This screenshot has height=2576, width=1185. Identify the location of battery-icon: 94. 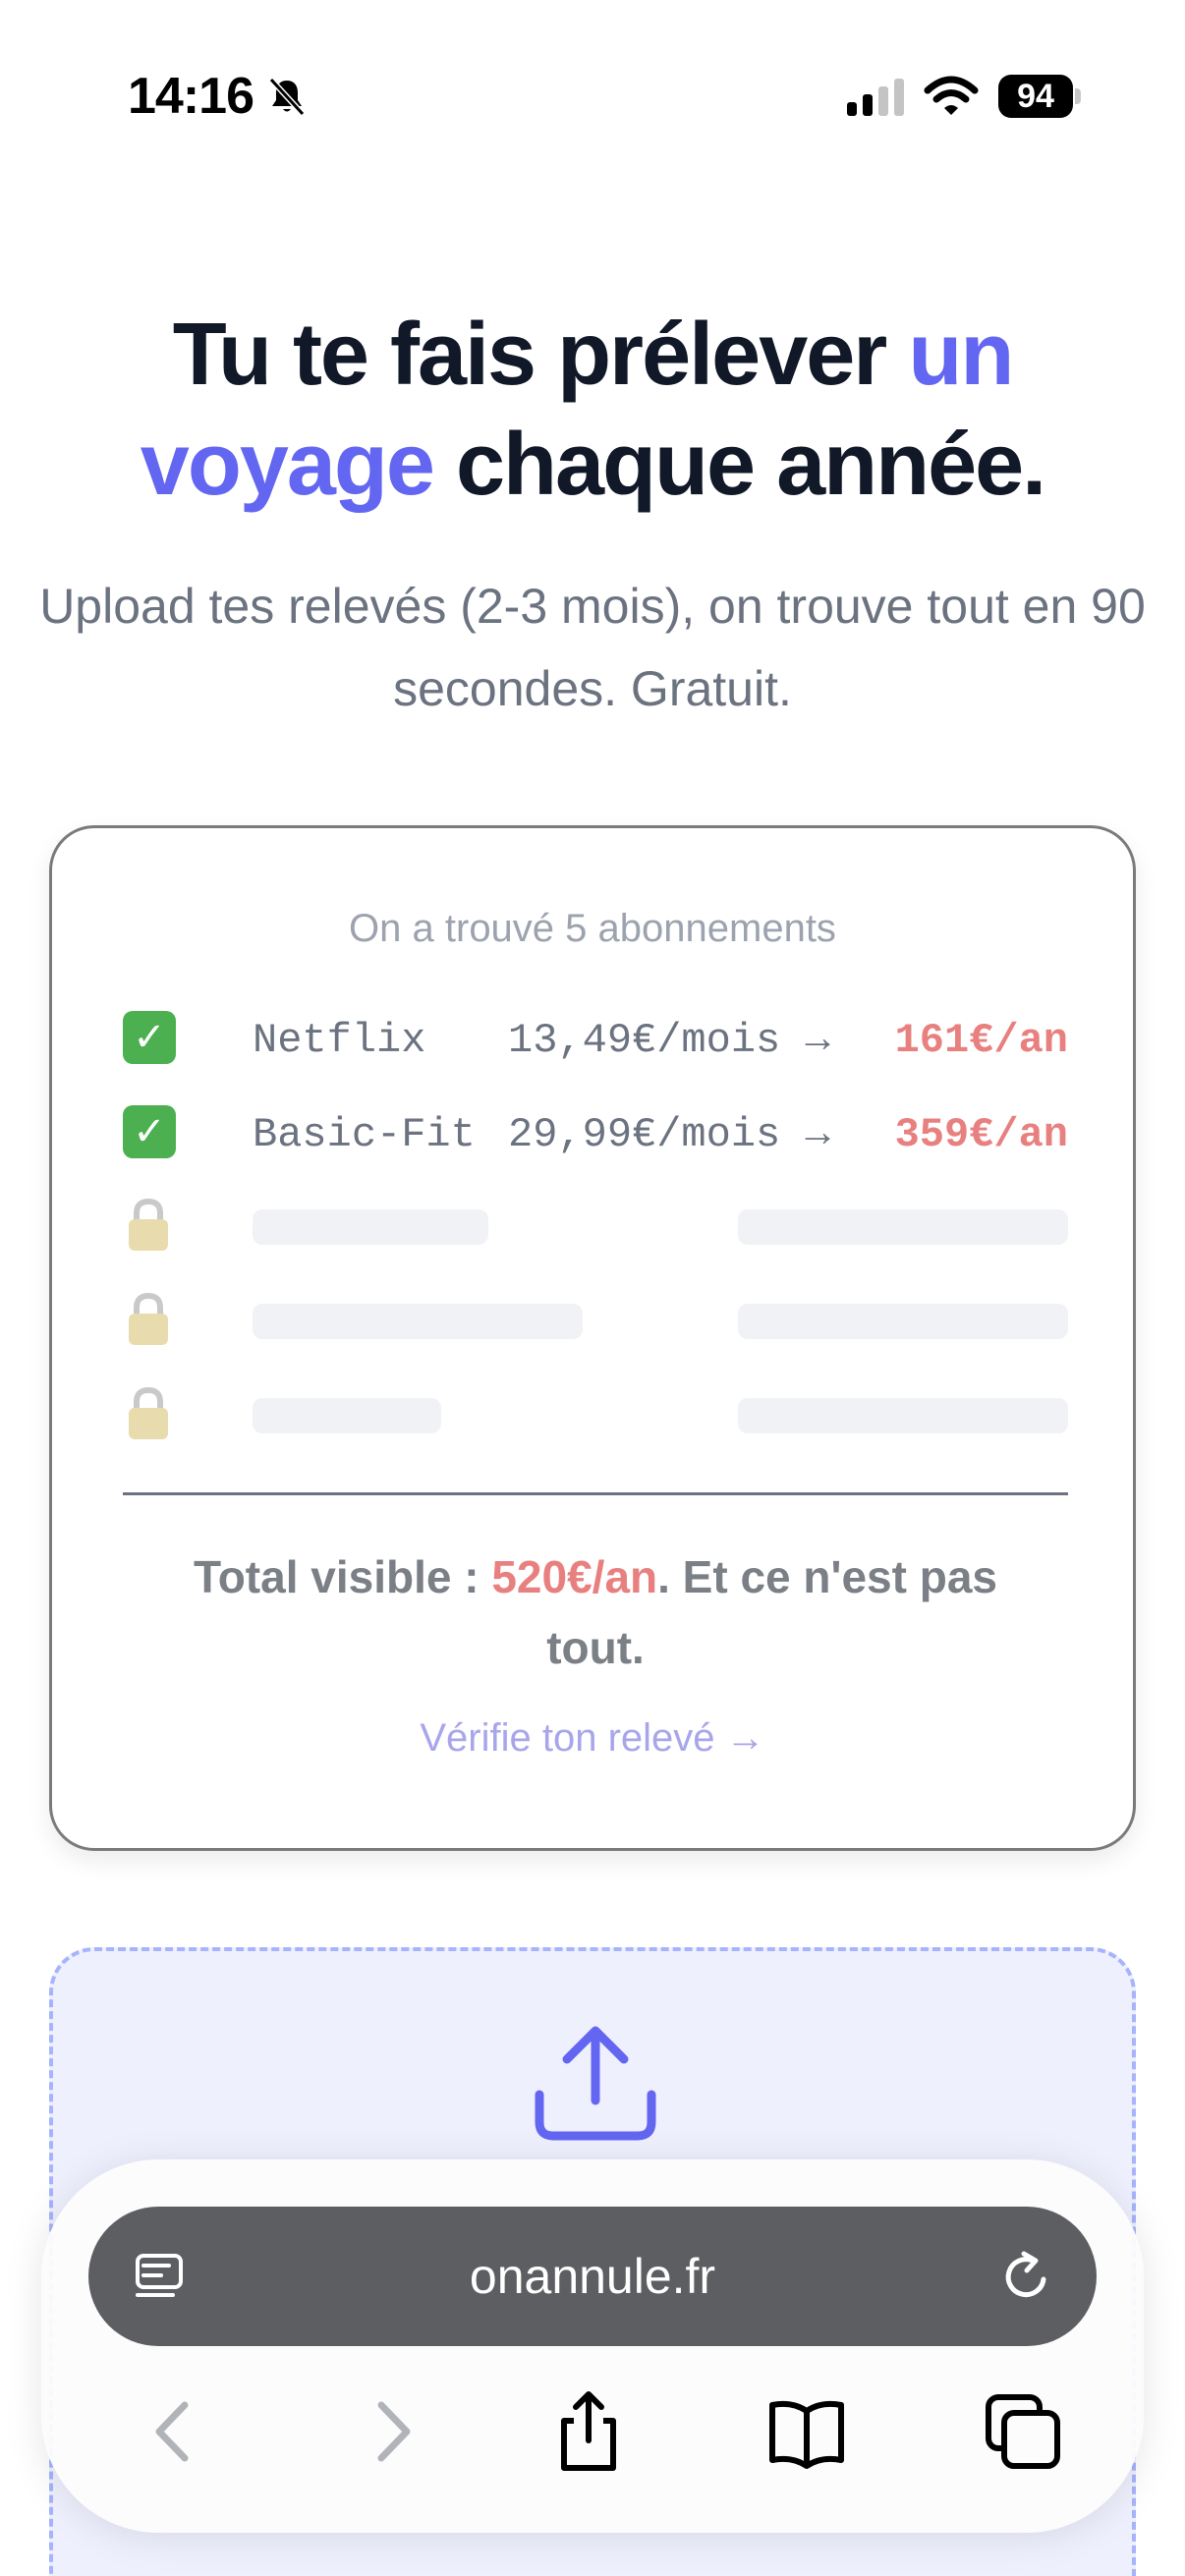
(1040, 96).